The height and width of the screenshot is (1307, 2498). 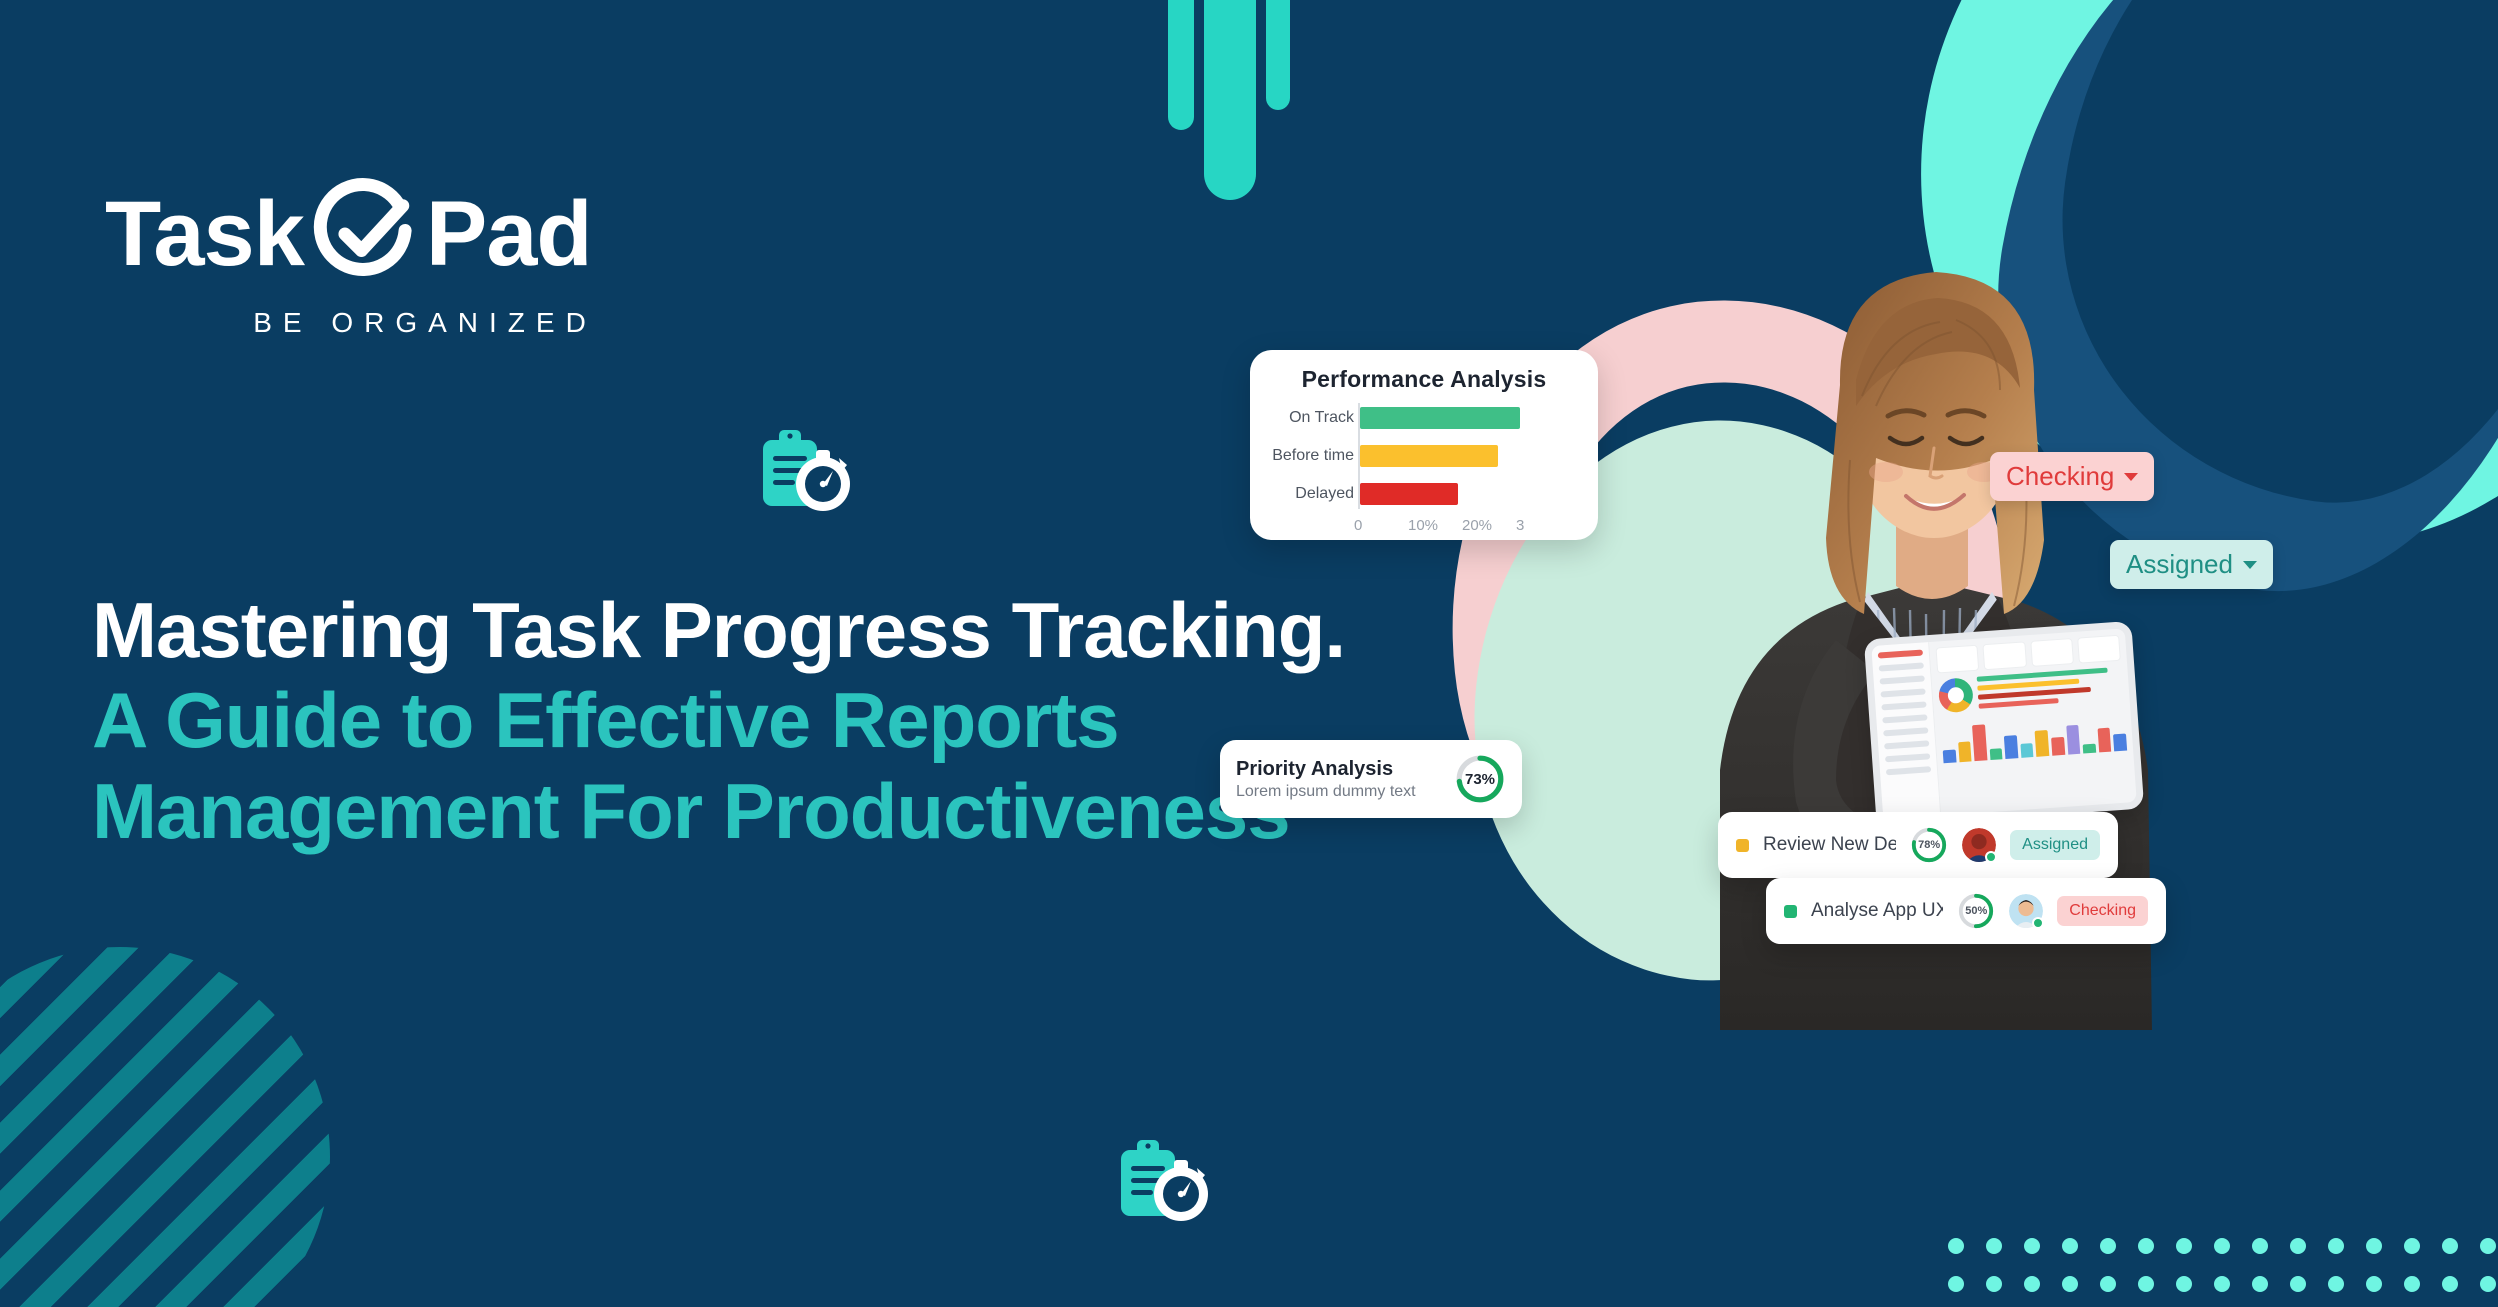 I want to click on chart-row: Delayed, so click(x=1437, y=494).